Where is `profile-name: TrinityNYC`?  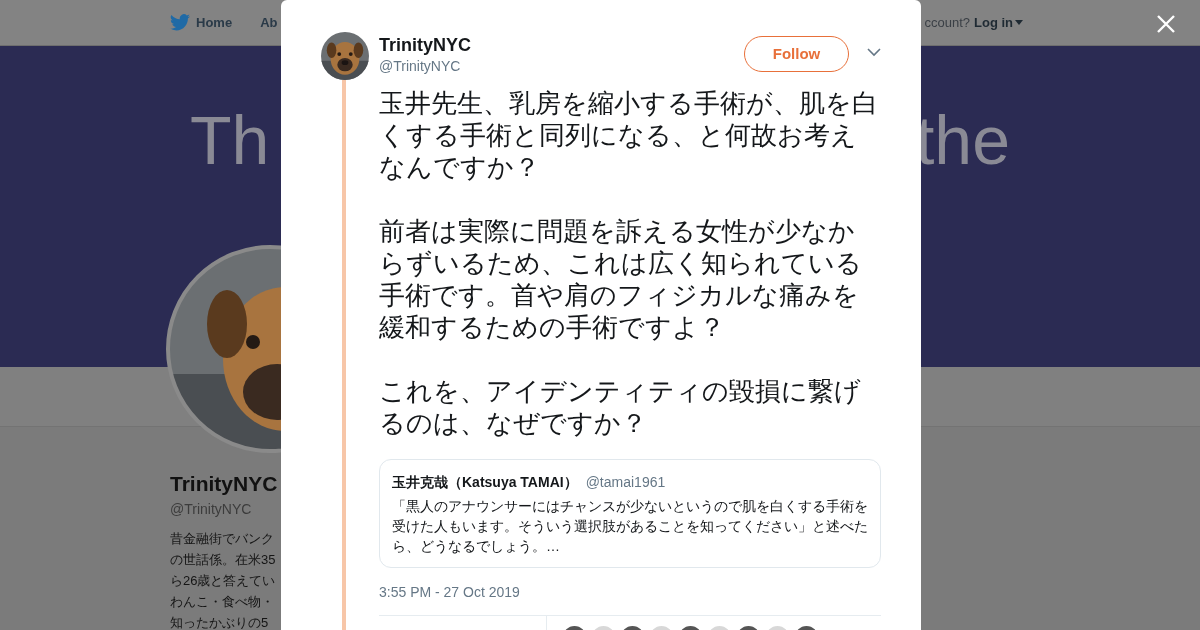 profile-name: TrinityNYC is located at coordinates (224, 484).